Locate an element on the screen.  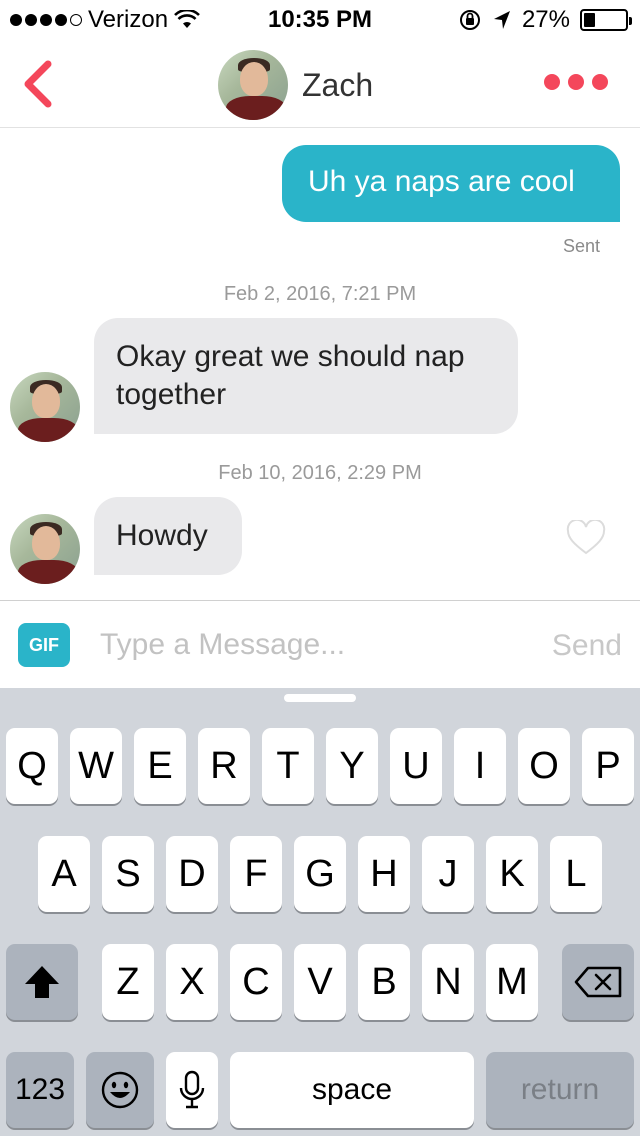
microphone-key is located at coordinates (192, 1090).